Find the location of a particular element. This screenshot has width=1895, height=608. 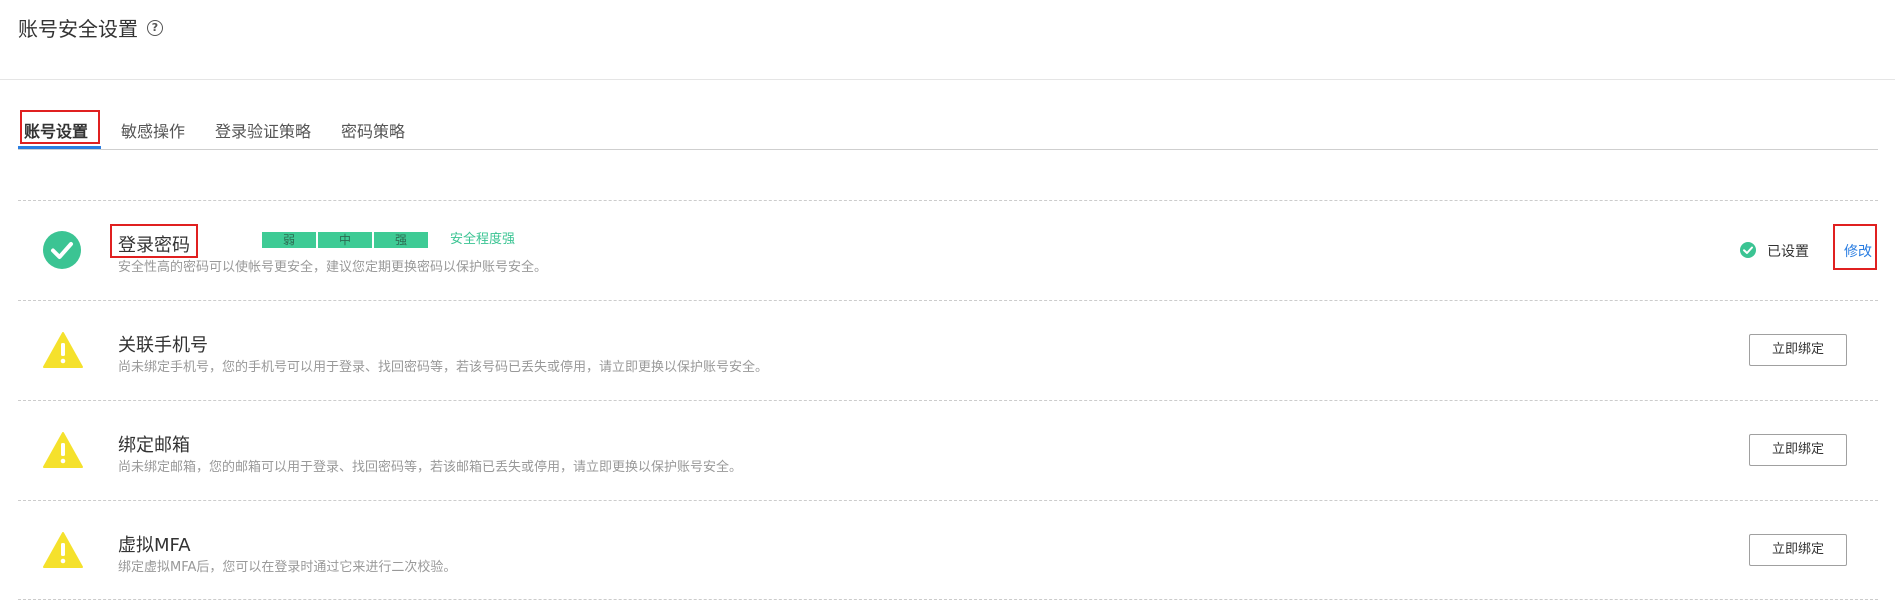

bind-email-button: 立即绑定 is located at coordinates (1798, 450).